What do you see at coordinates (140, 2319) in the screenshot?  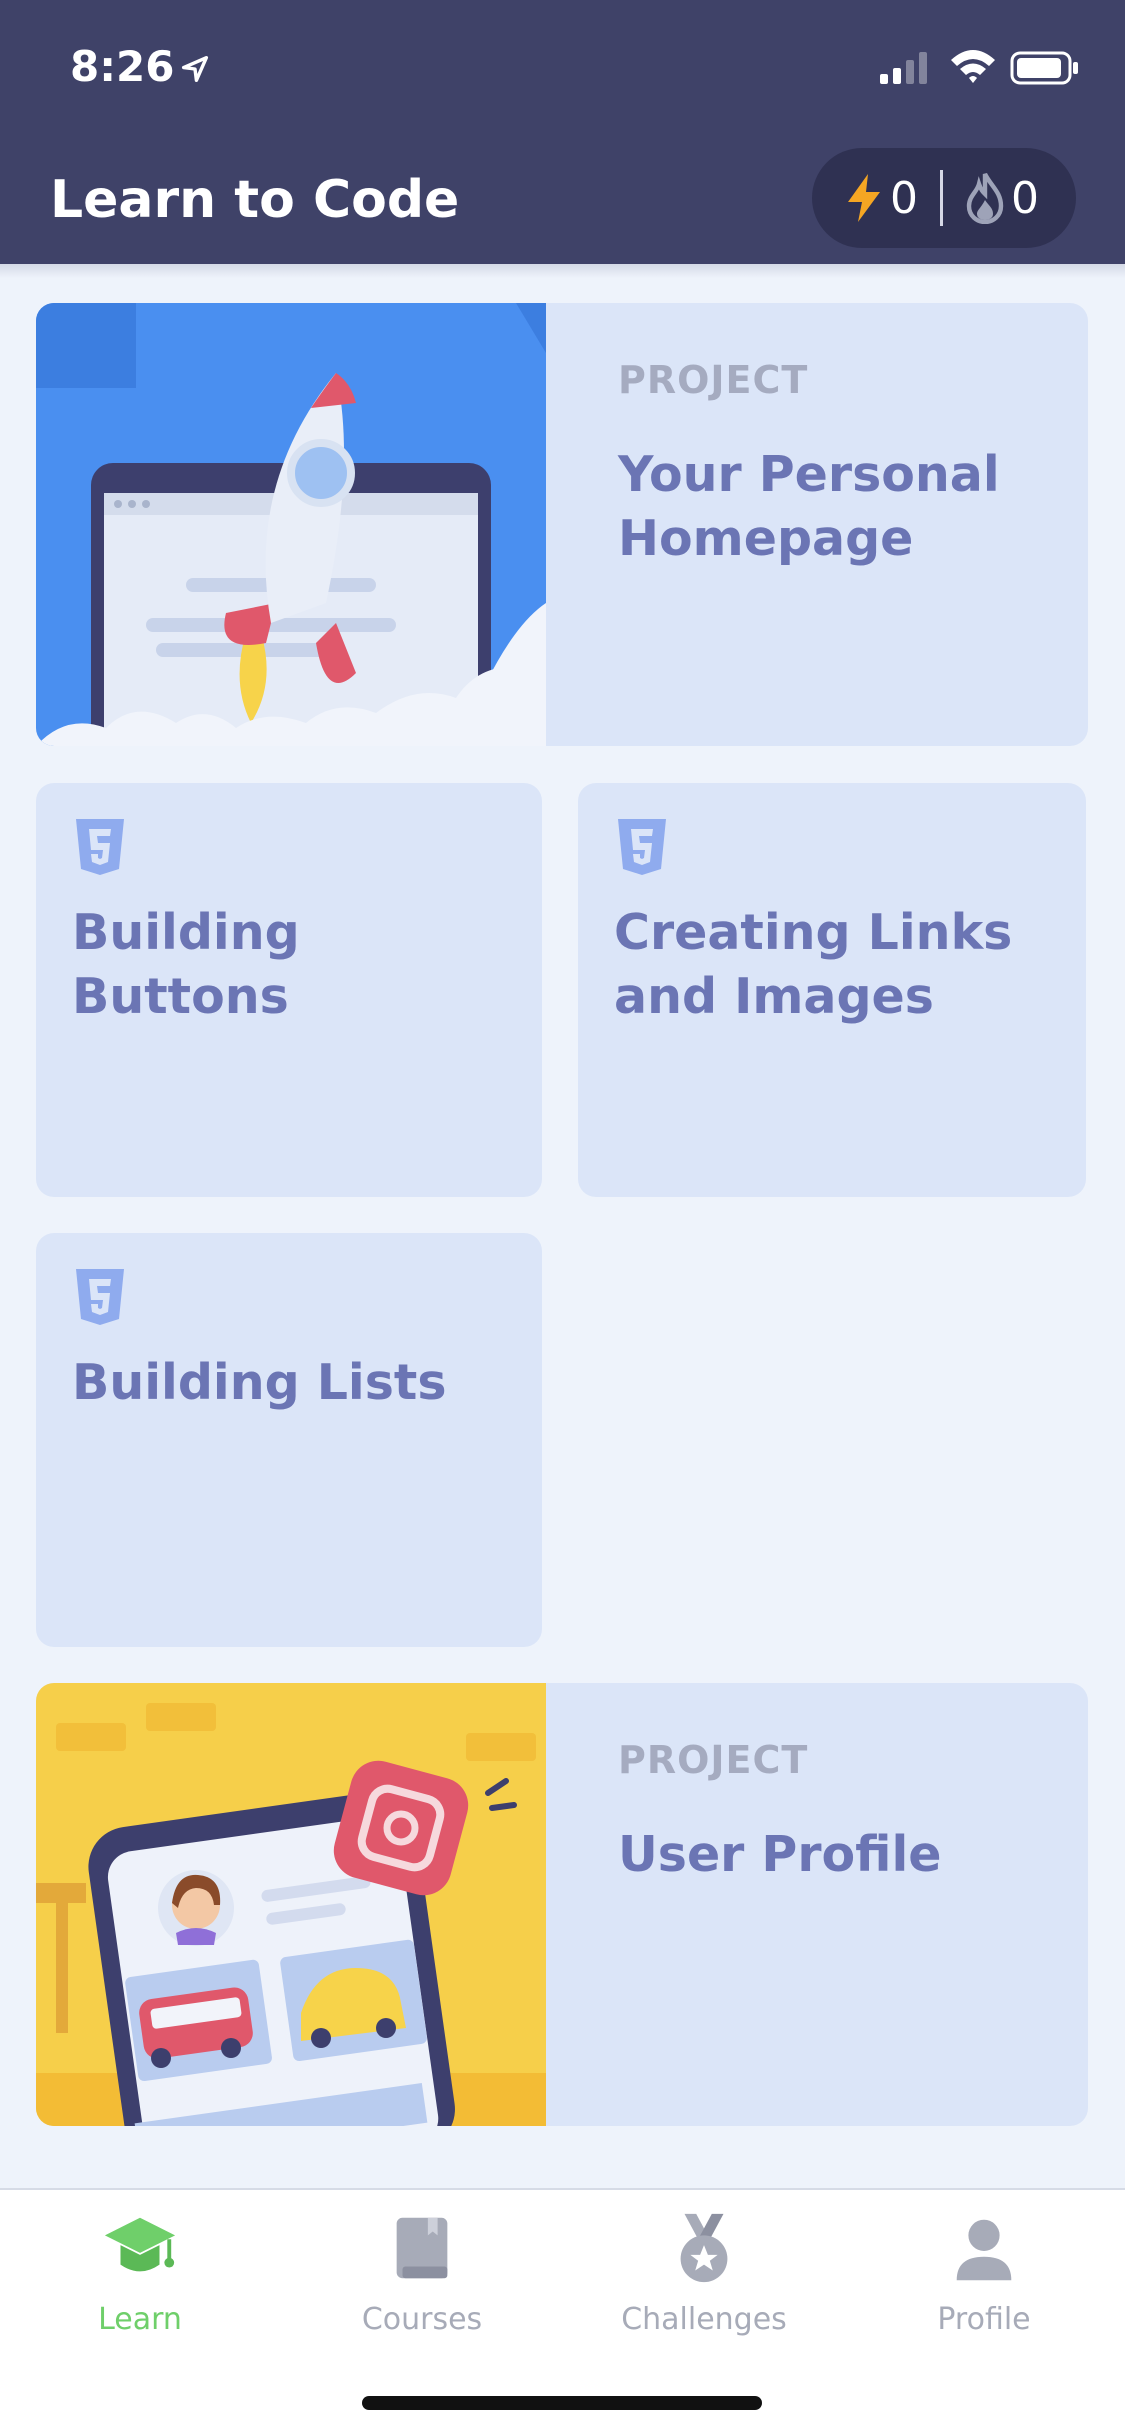 I see `tab-label: Learn` at bounding box center [140, 2319].